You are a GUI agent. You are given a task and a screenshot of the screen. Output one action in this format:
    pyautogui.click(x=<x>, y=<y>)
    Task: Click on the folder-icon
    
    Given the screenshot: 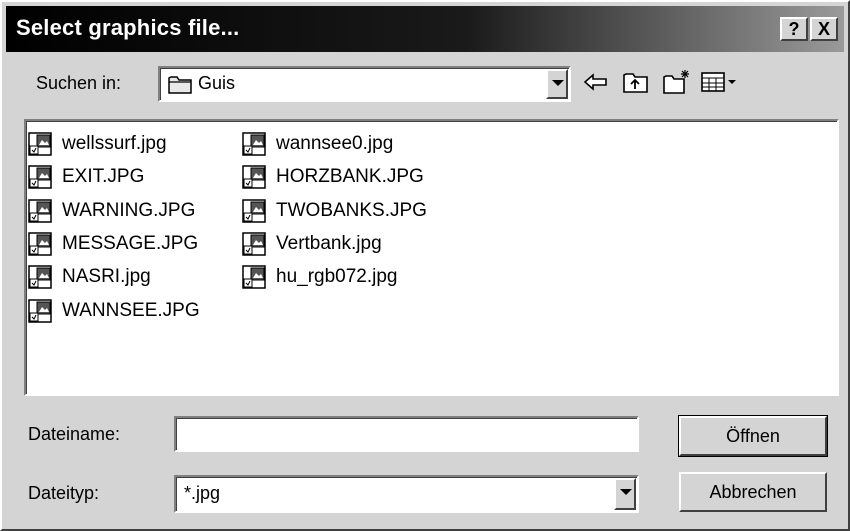 What is the action you would take?
    pyautogui.click(x=181, y=86)
    